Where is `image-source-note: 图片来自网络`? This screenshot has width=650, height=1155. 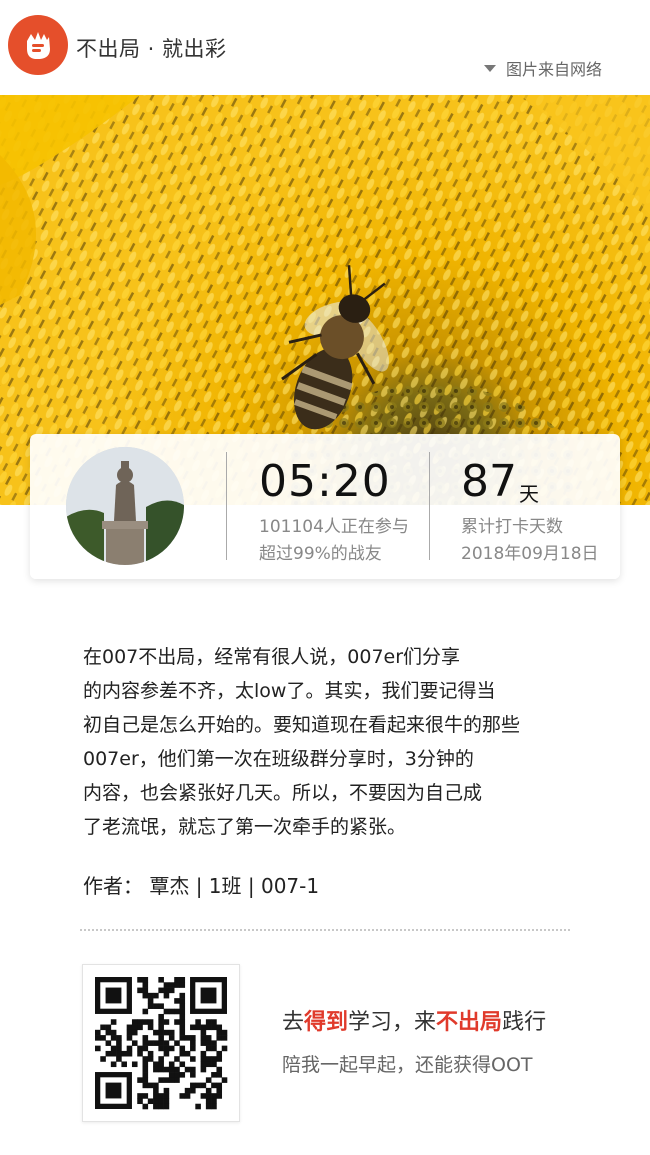 image-source-note: 图片来自网络 is located at coordinates (542, 68).